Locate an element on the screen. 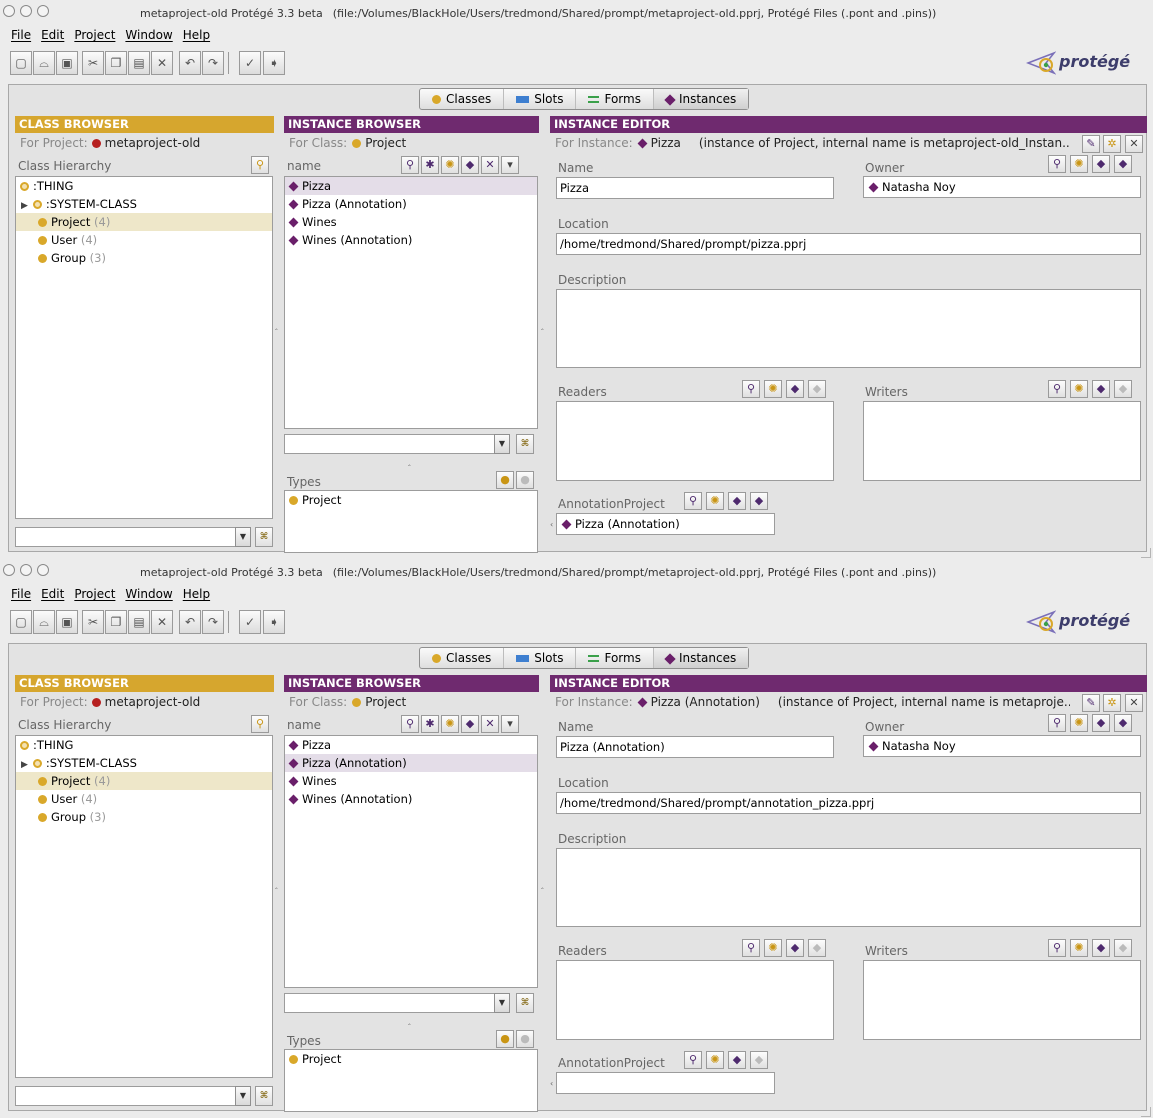 The width and height of the screenshot is (1153, 1118). open-project-icon: ⌓ is located at coordinates (44, 622).